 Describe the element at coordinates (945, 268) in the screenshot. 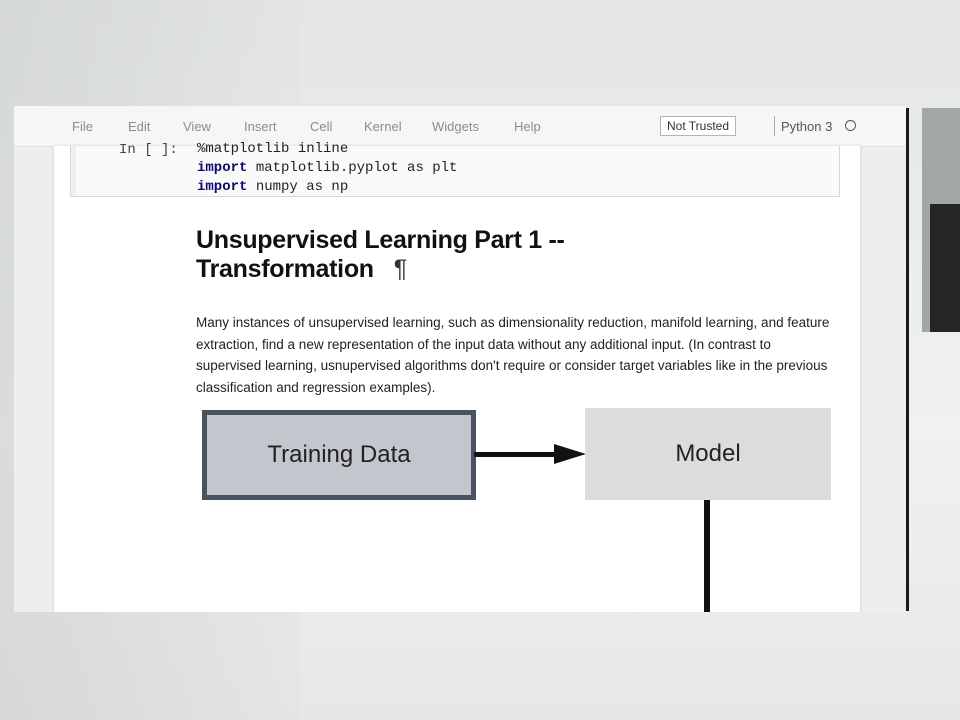

I see `adjacent-window-dark-area` at that location.